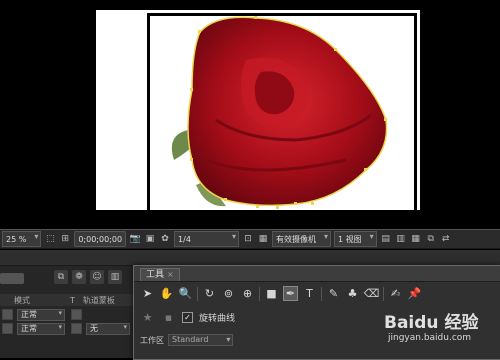 Image resolution: width=500 pixels, height=360 pixels. I want to click on channel-icon: ✿, so click(165, 239).